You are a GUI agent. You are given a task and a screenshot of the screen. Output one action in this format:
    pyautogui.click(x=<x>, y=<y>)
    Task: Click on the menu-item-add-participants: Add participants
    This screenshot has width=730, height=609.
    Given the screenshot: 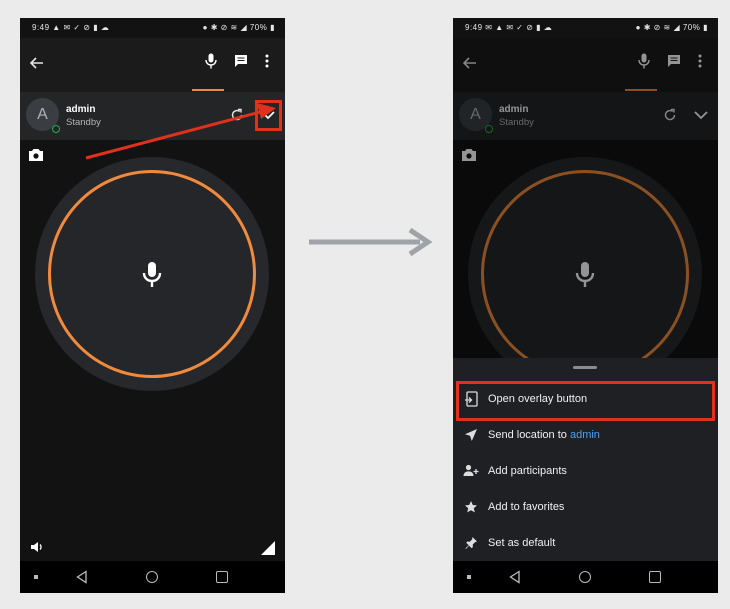 What is the action you would take?
    pyautogui.click(x=585, y=472)
    